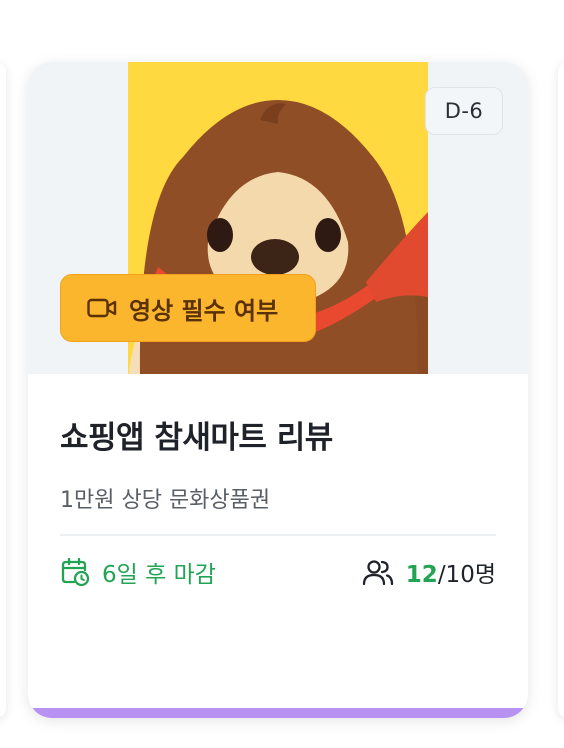 This screenshot has width=564, height=748. Describe the element at coordinates (75, 572) in the screenshot. I see `calendar-clock-icon` at that location.